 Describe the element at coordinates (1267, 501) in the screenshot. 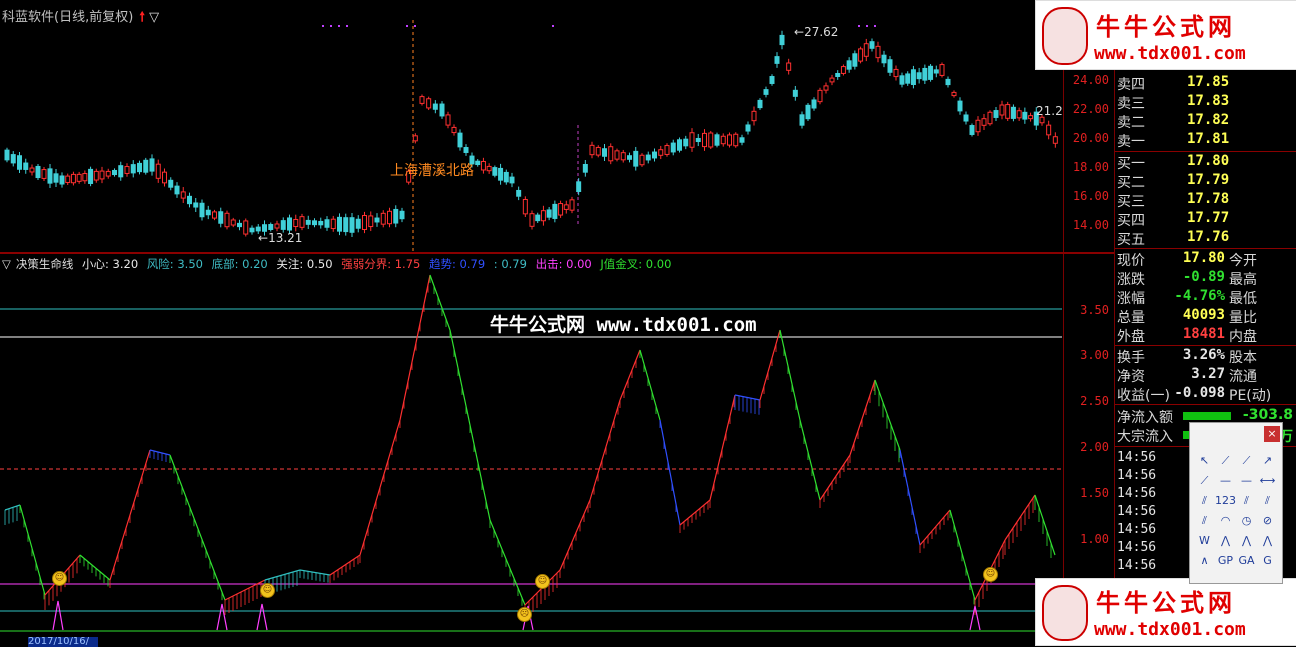

I see `fan-tool-icon: ⫽` at that location.